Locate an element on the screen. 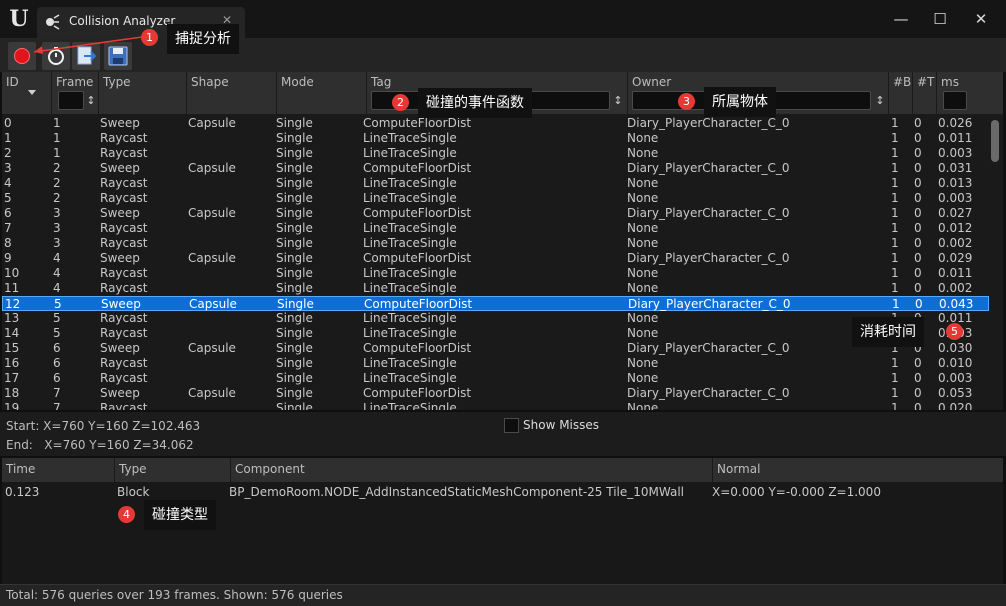 This screenshot has height=606, width=1006. annotation-label-2: 碰撞的事件函数 is located at coordinates (475, 103).